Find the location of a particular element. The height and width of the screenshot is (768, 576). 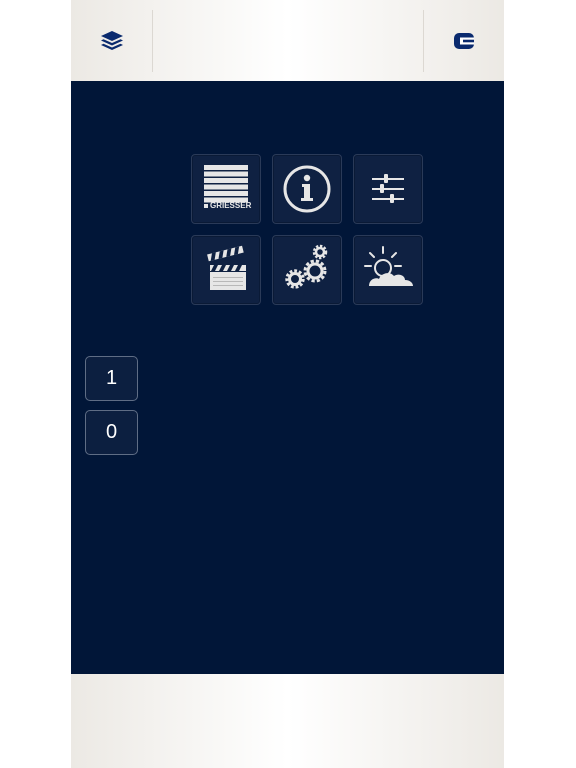

topbar-divider-right is located at coordinates (423, 41).